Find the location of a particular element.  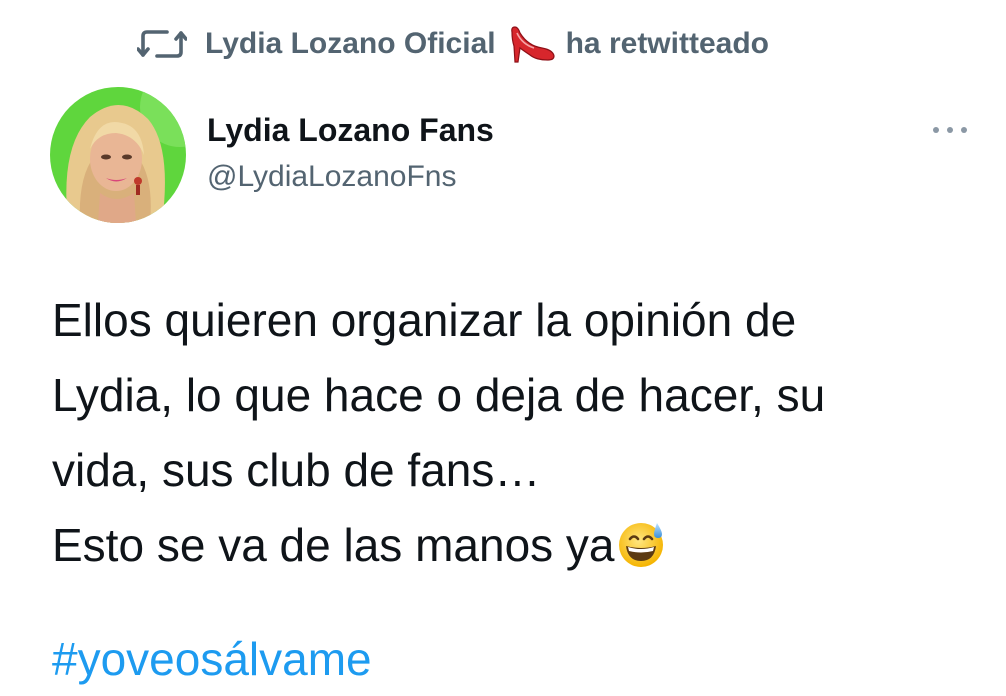

high-heel-icon is located at coordinates (532, 44).